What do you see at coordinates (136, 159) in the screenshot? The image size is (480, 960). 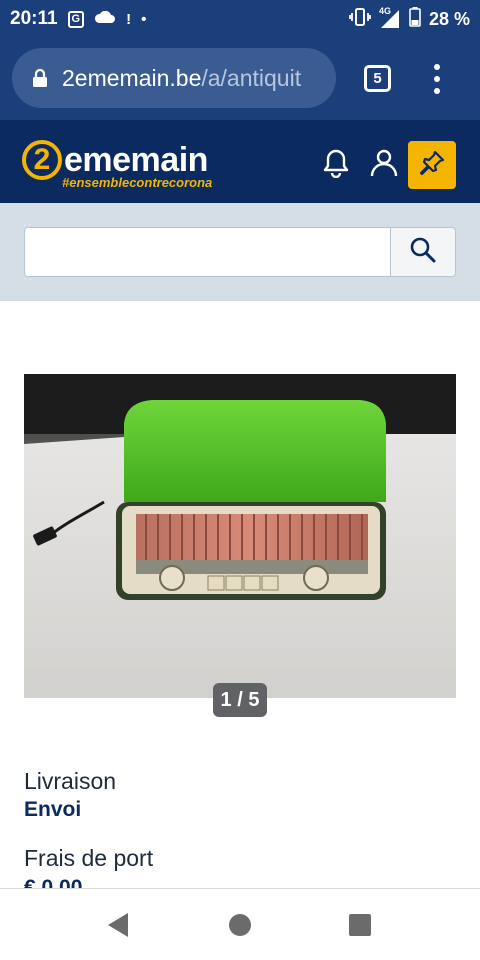 I see `logo-text: ememain` at bounding box center [136, 159].